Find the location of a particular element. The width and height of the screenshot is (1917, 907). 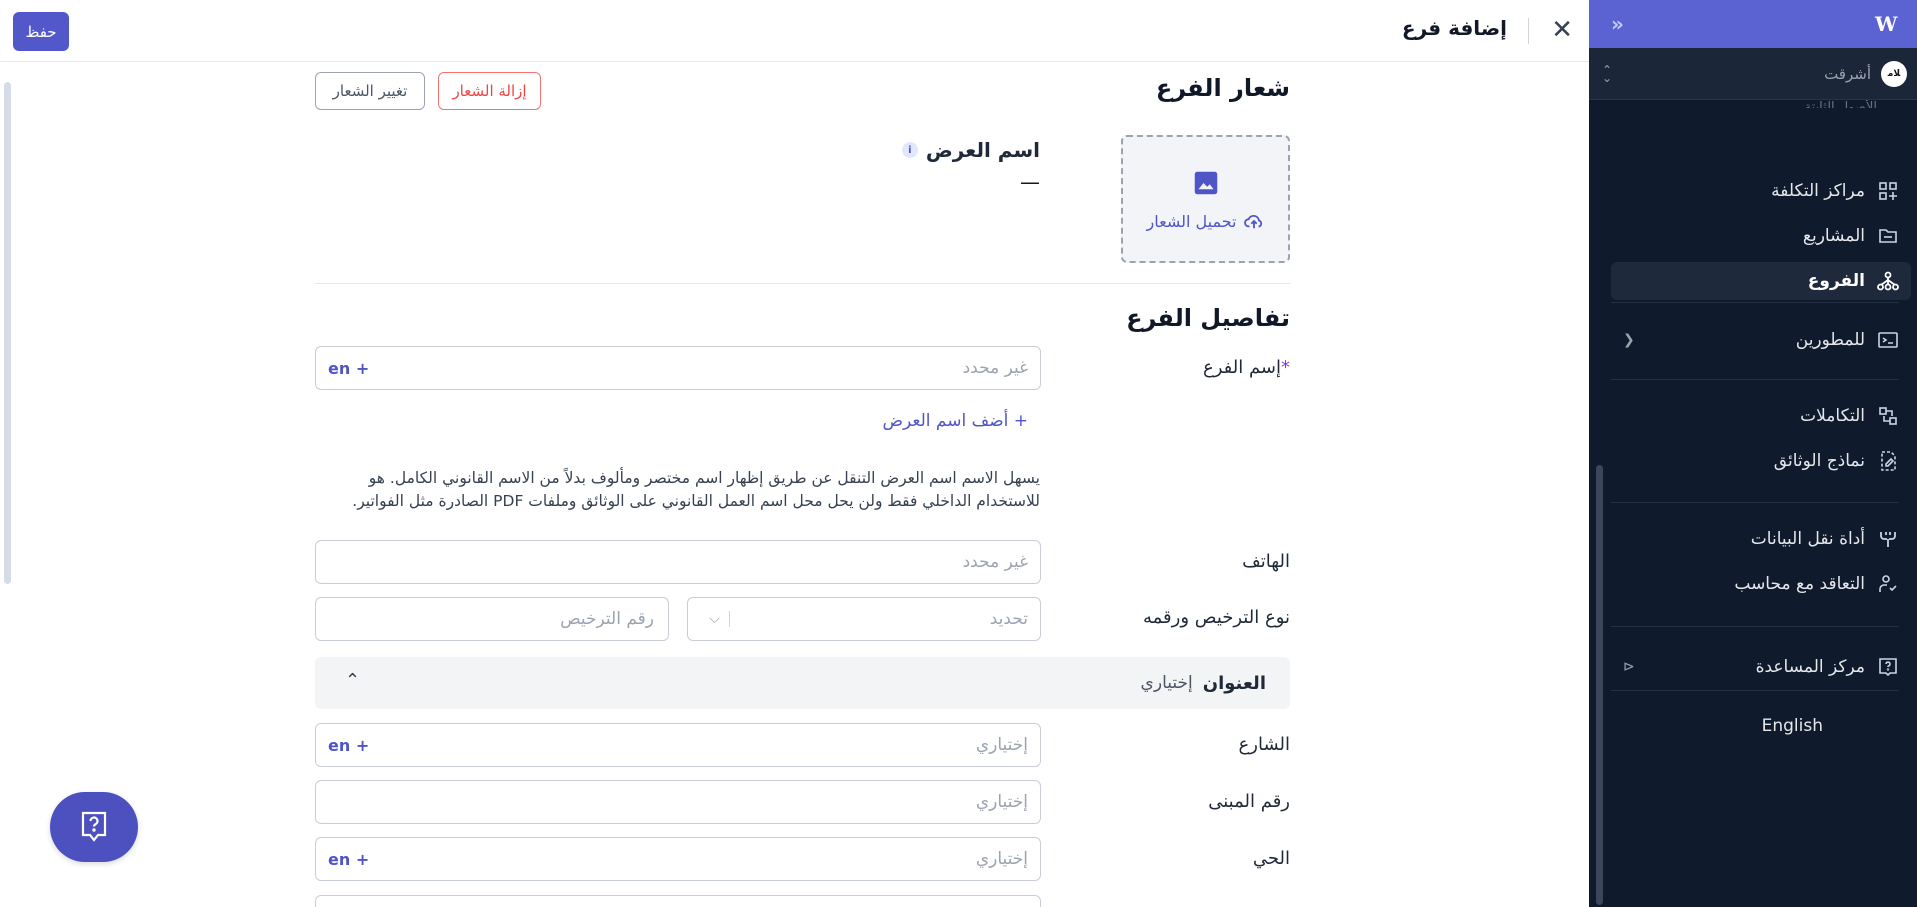

accountant-icon is located at coordinates (1888, 584).